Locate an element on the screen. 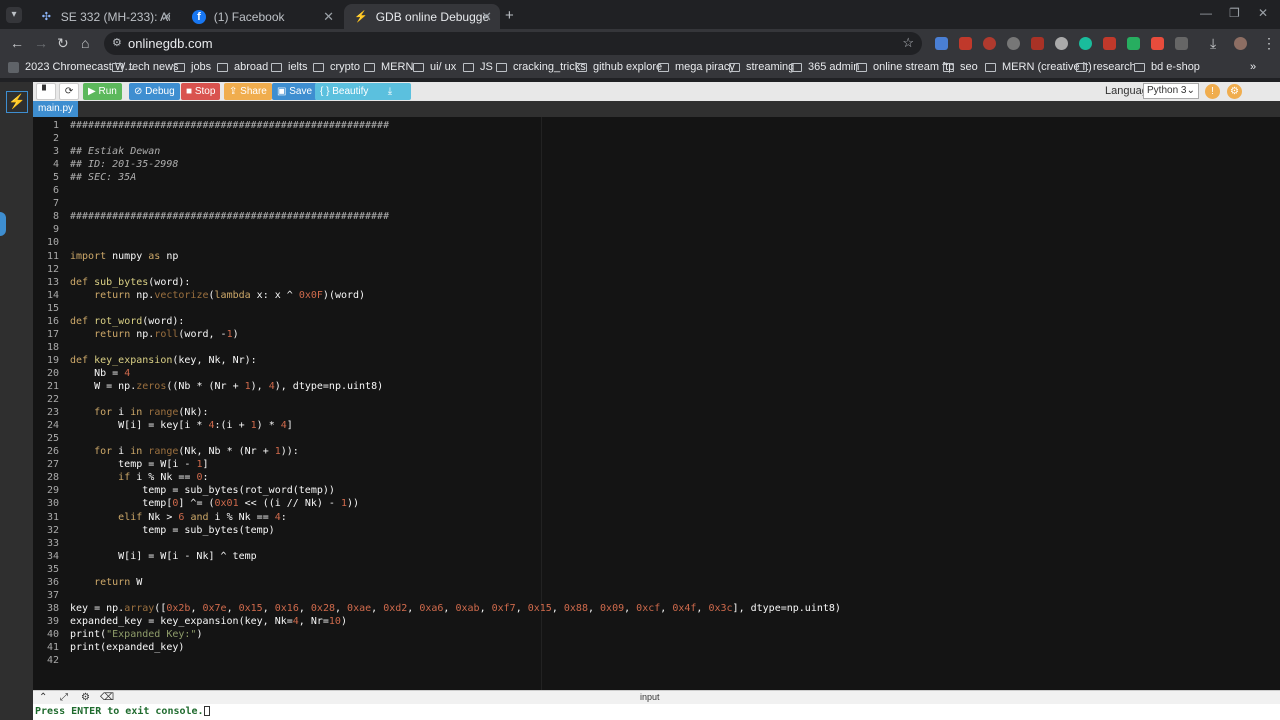 This screenshot has width=1280, height=720. code-line: def key_expansion(key, Nk, Nr): is located at coordinates (163, 360).